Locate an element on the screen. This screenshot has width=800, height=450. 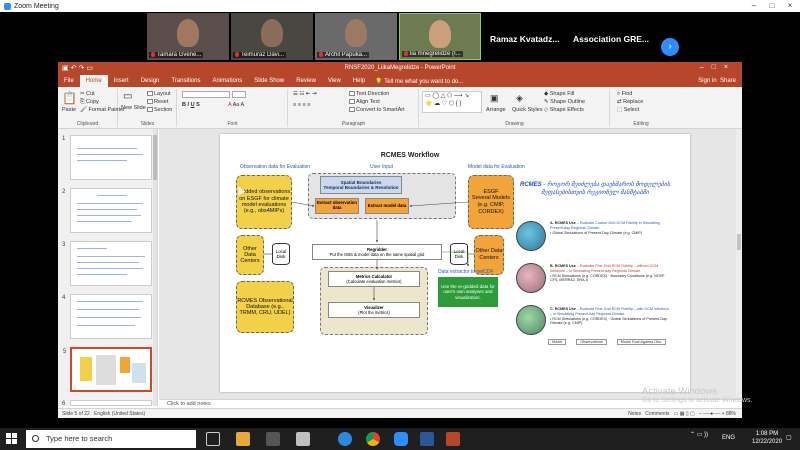
editing-group: ⌕ Find ⇄ Replace ⬚ Select Editing is located at coordinates (641, 108).